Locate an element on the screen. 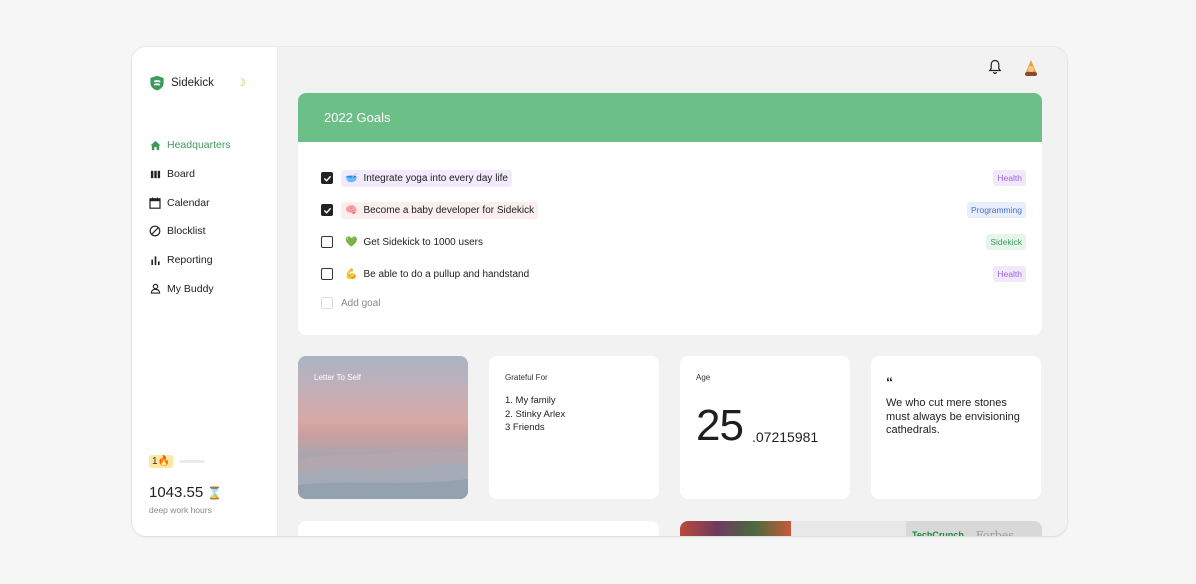  quote-mark-icon: “ is located at coordinates (889, 382).